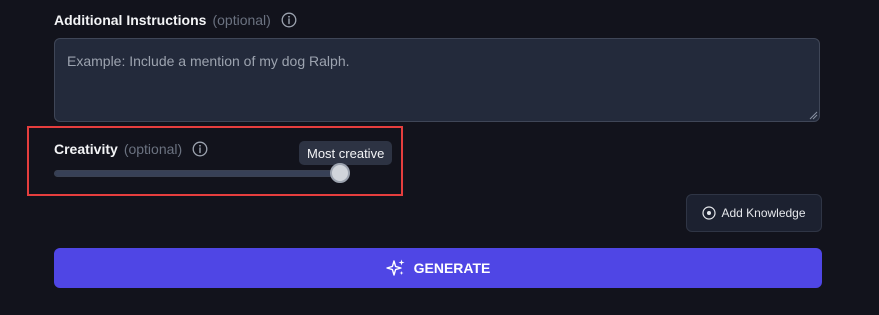 Image resolution: width=879 pixels, height=315 pixels. I want to click on add-knowledge-button: Add Knowledge, so click(754, 213).